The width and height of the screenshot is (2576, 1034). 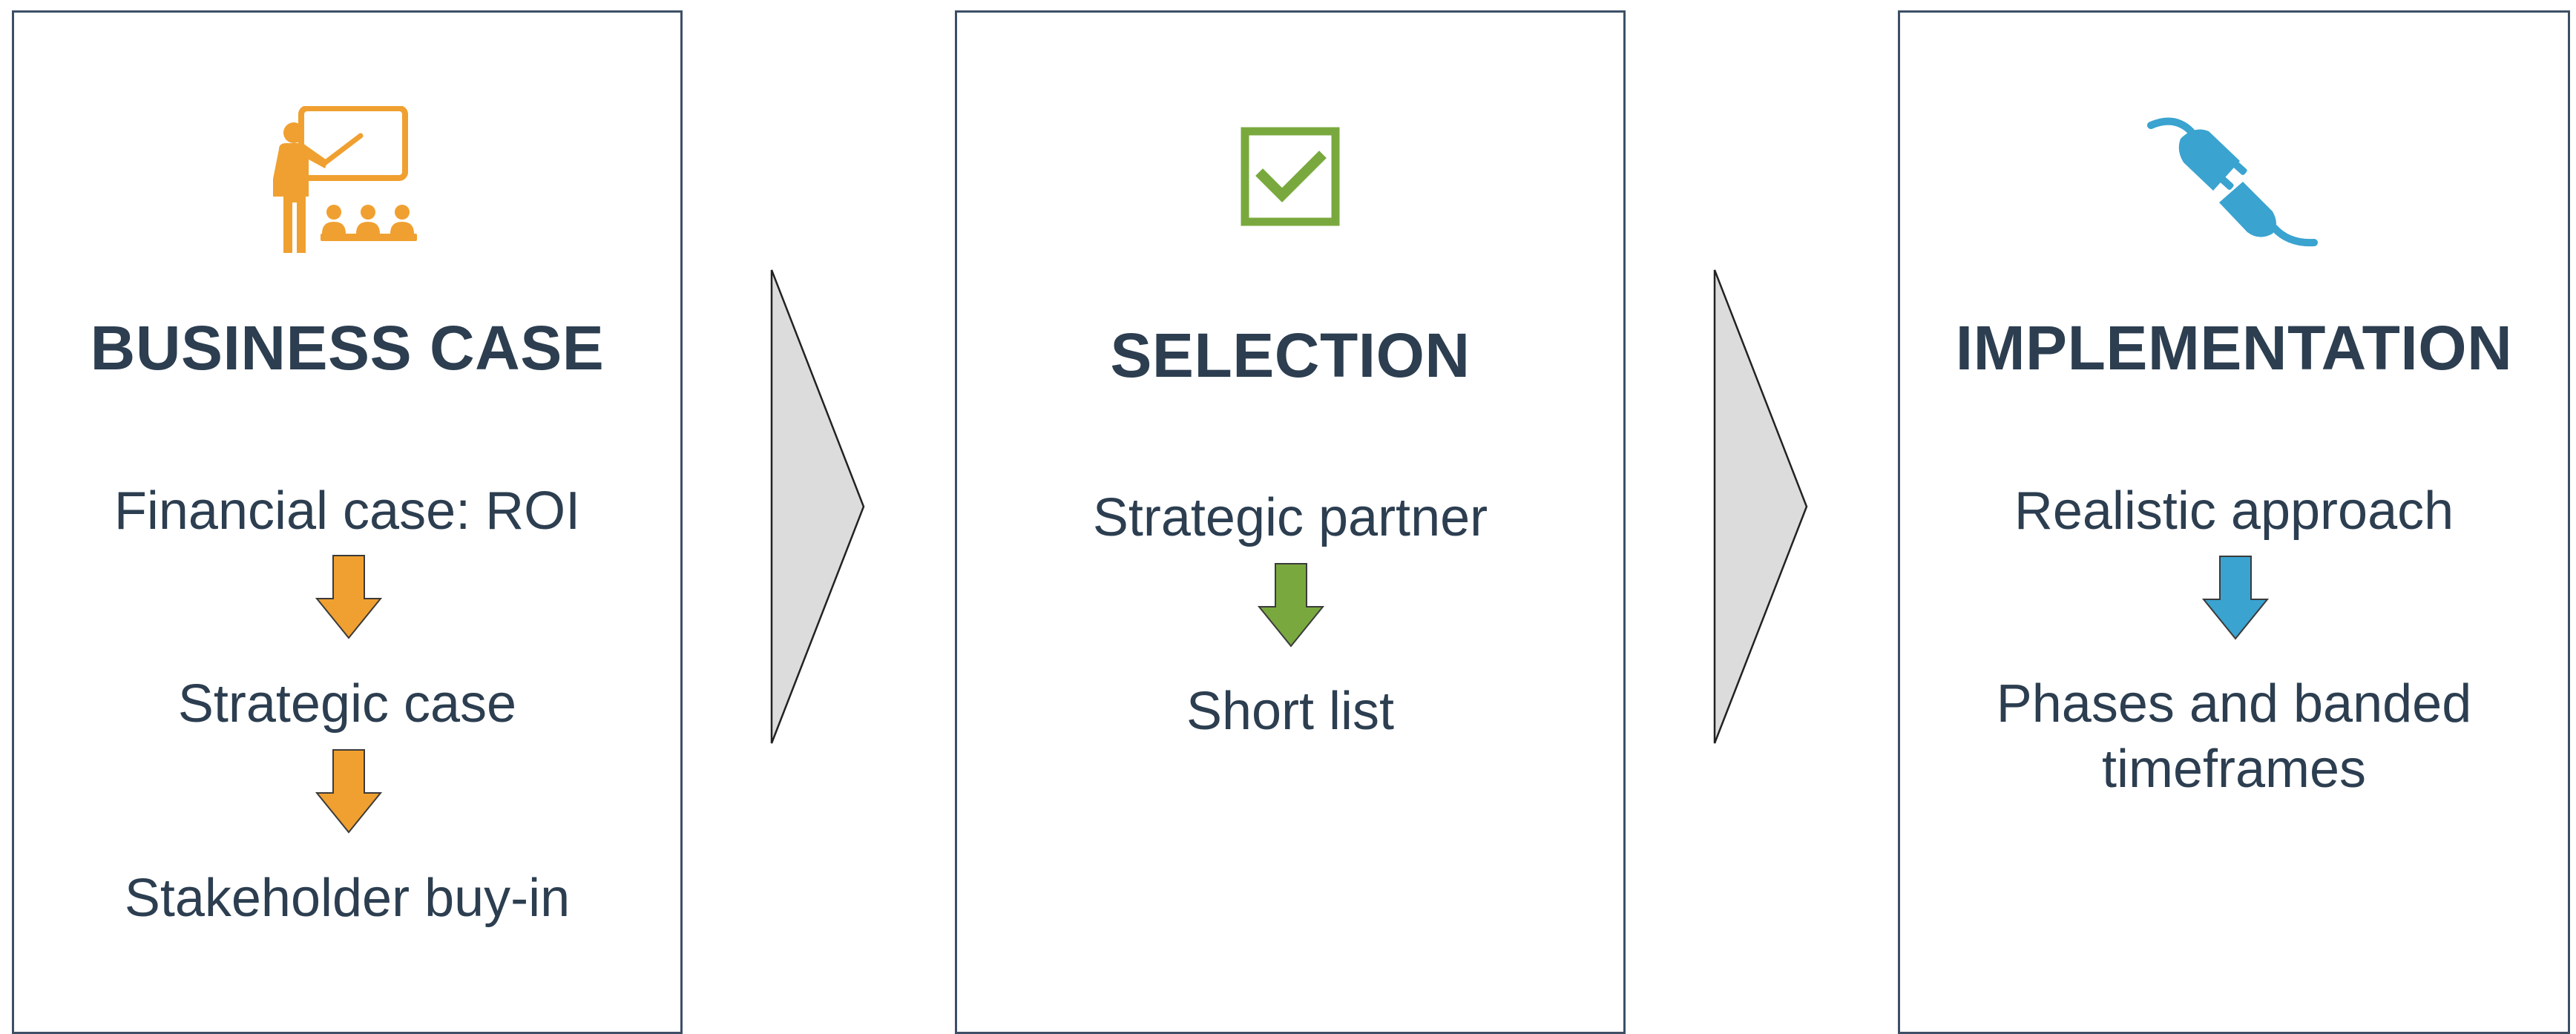 I want to click on stage-item: Phases and banded timeframes, so click(x=2234, y=736).